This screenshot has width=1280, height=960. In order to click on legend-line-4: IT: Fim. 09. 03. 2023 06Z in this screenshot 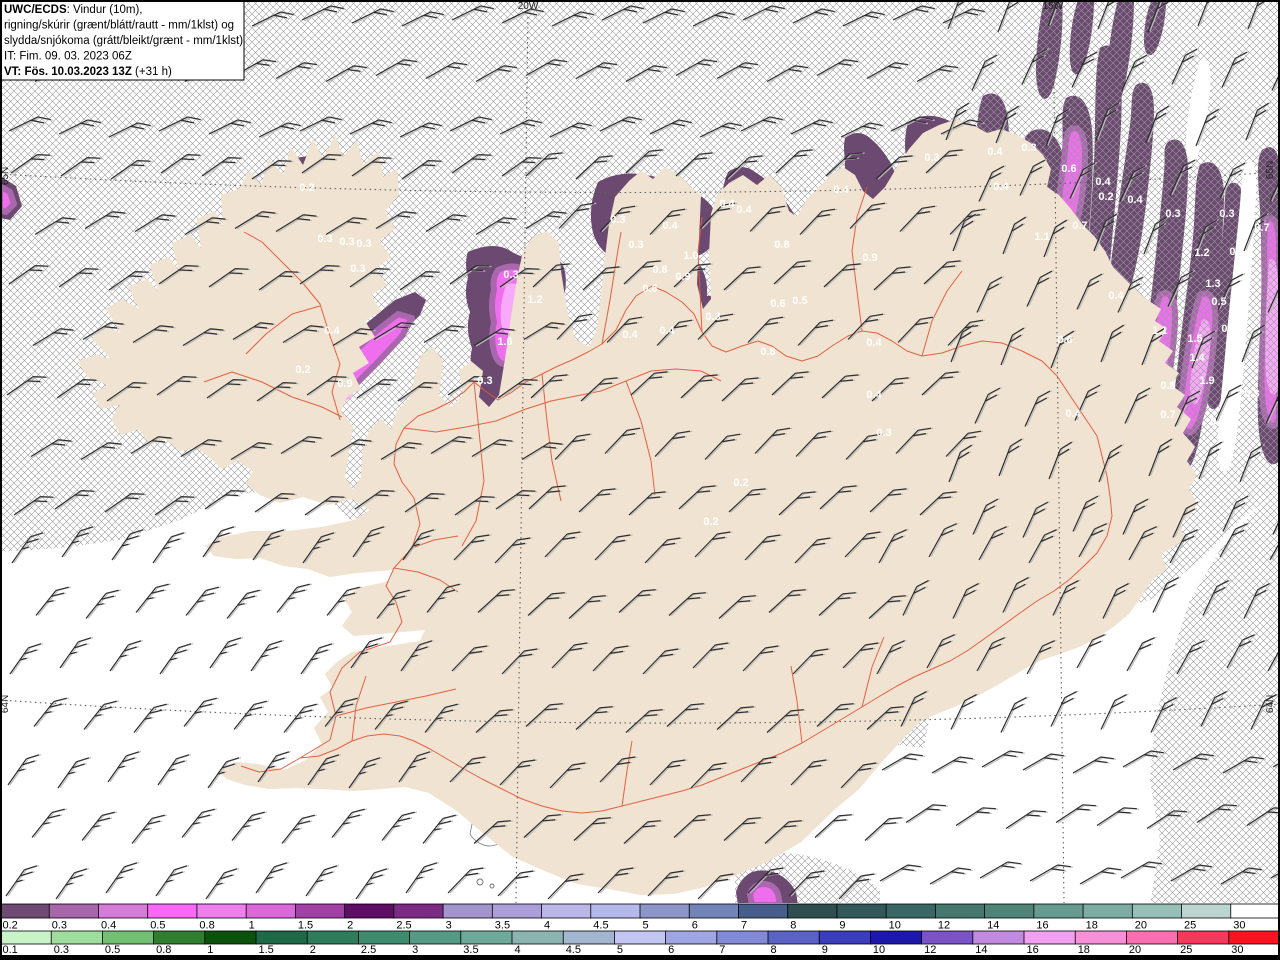, I will do `click(68, 57)`.